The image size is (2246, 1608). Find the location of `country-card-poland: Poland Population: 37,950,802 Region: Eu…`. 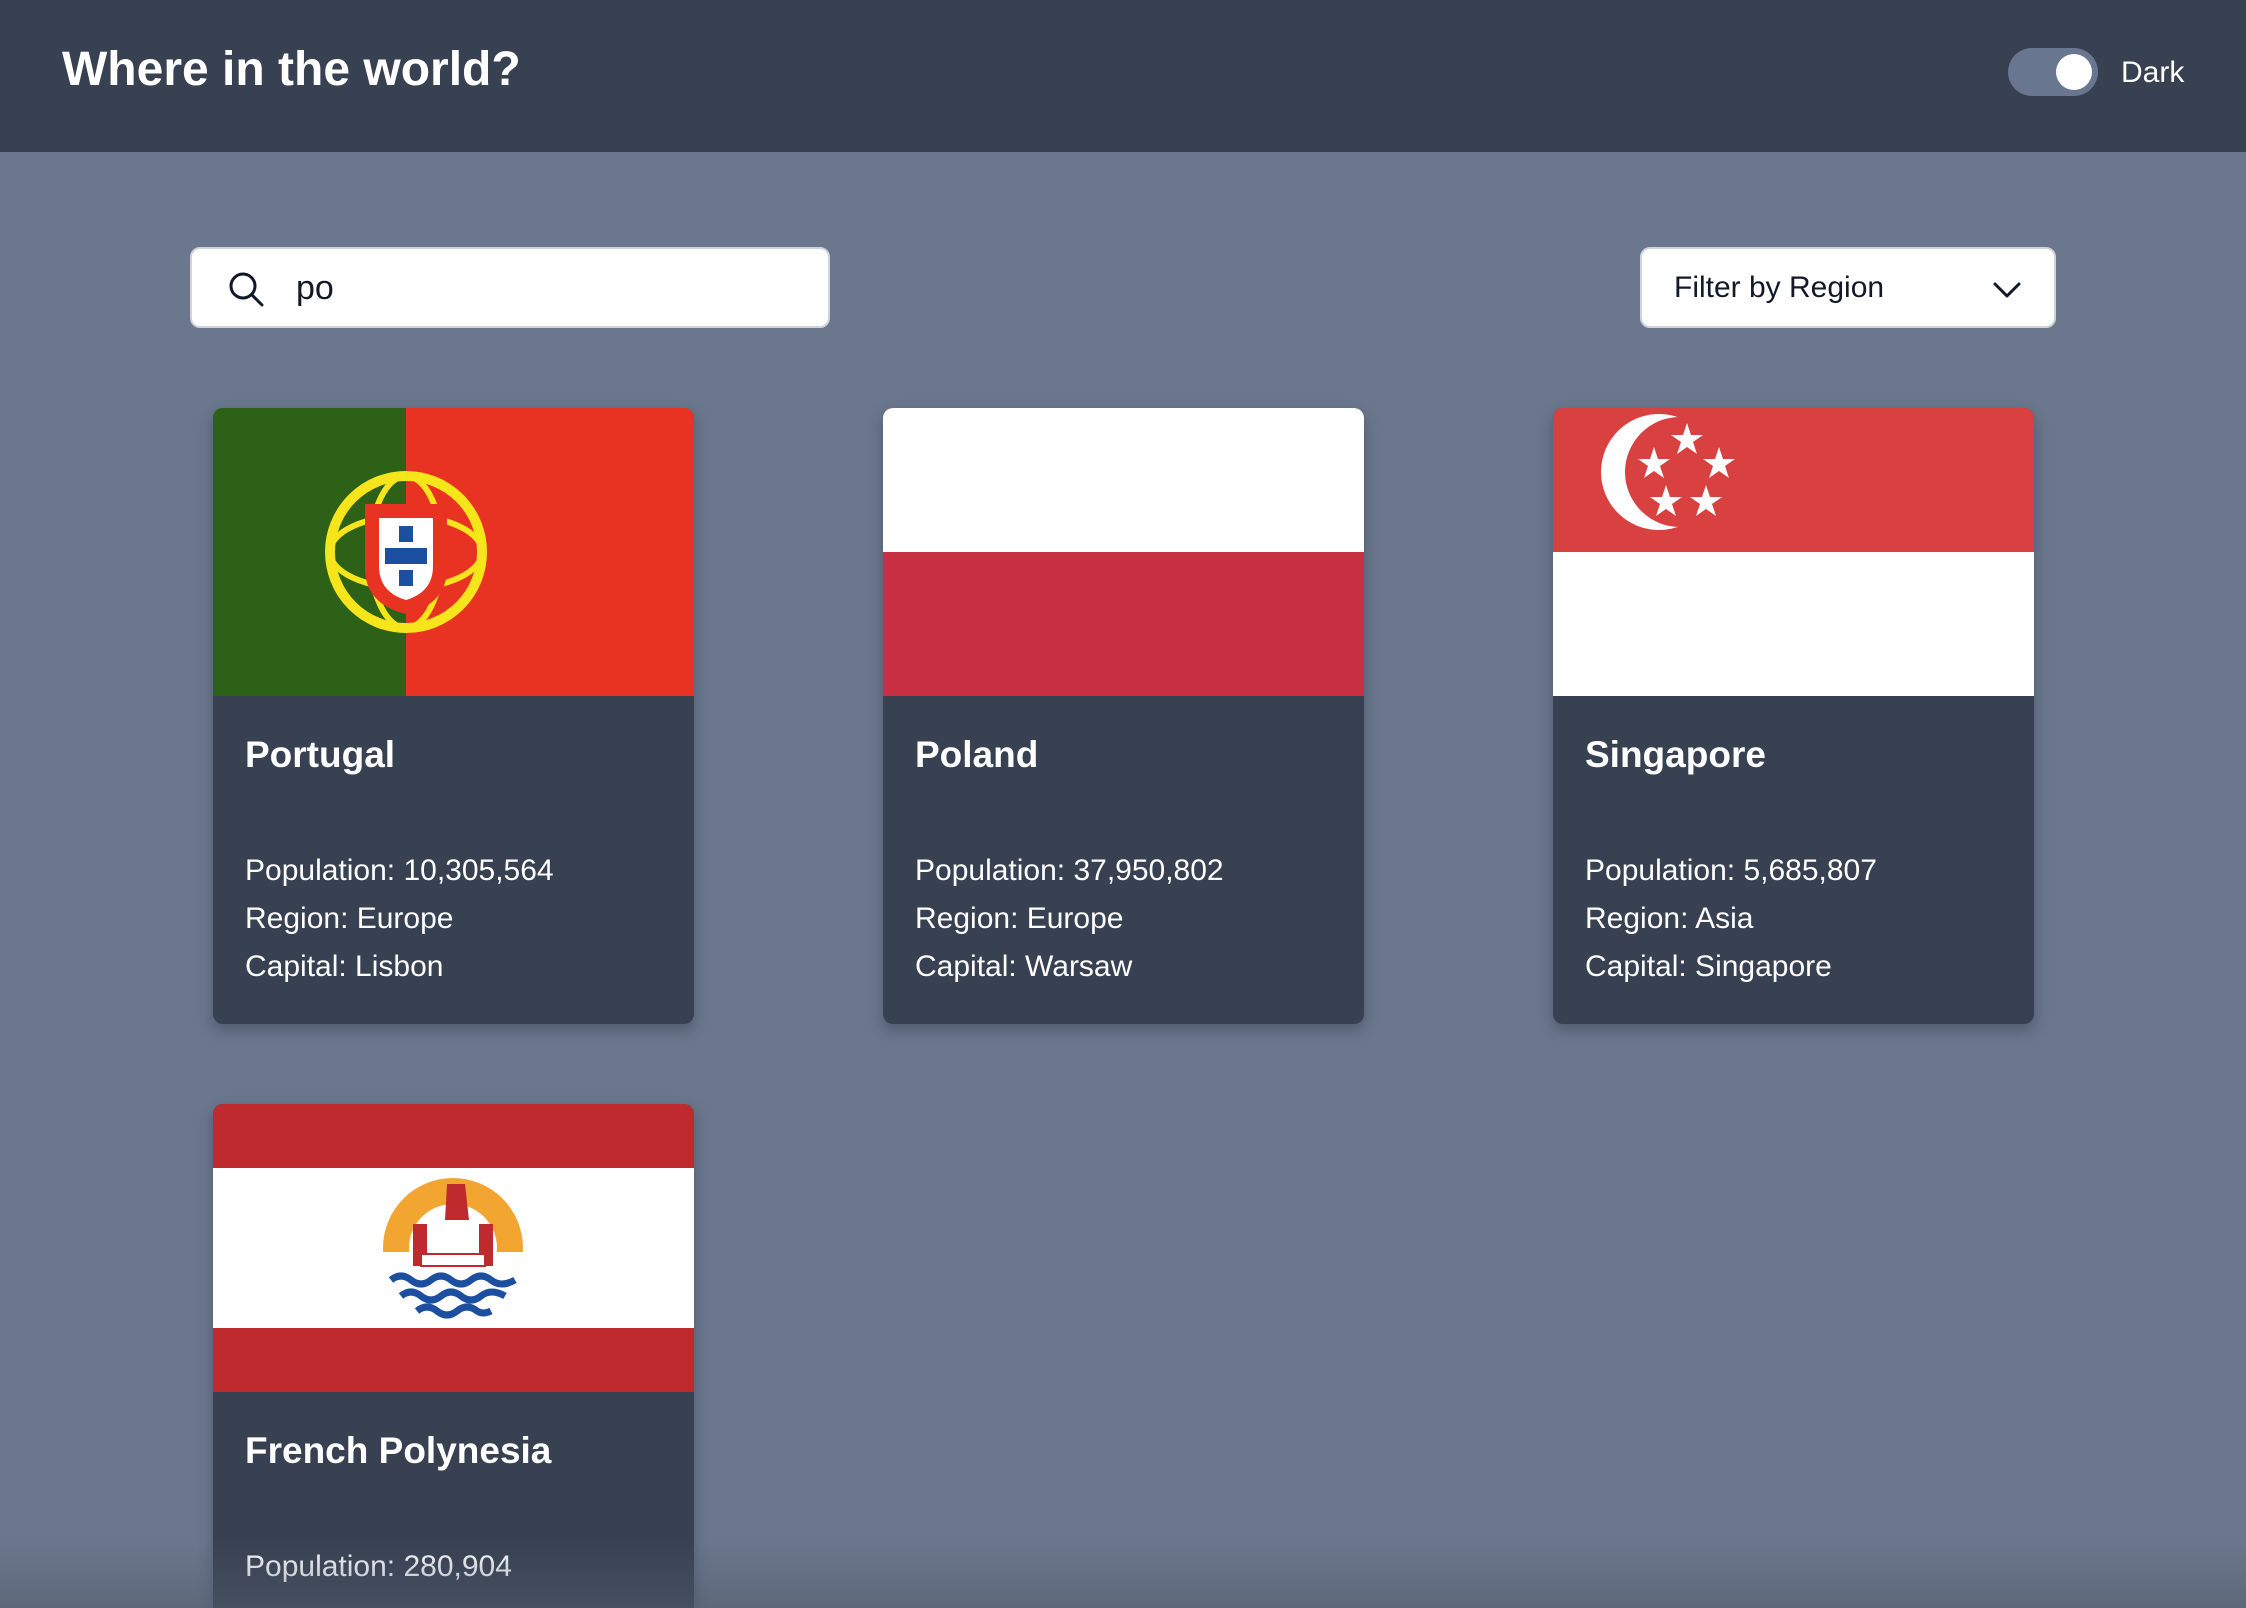

country-card-poland: Poland Population: 37,950,802 Region: Eu… is located at coordinates (1123, 716).